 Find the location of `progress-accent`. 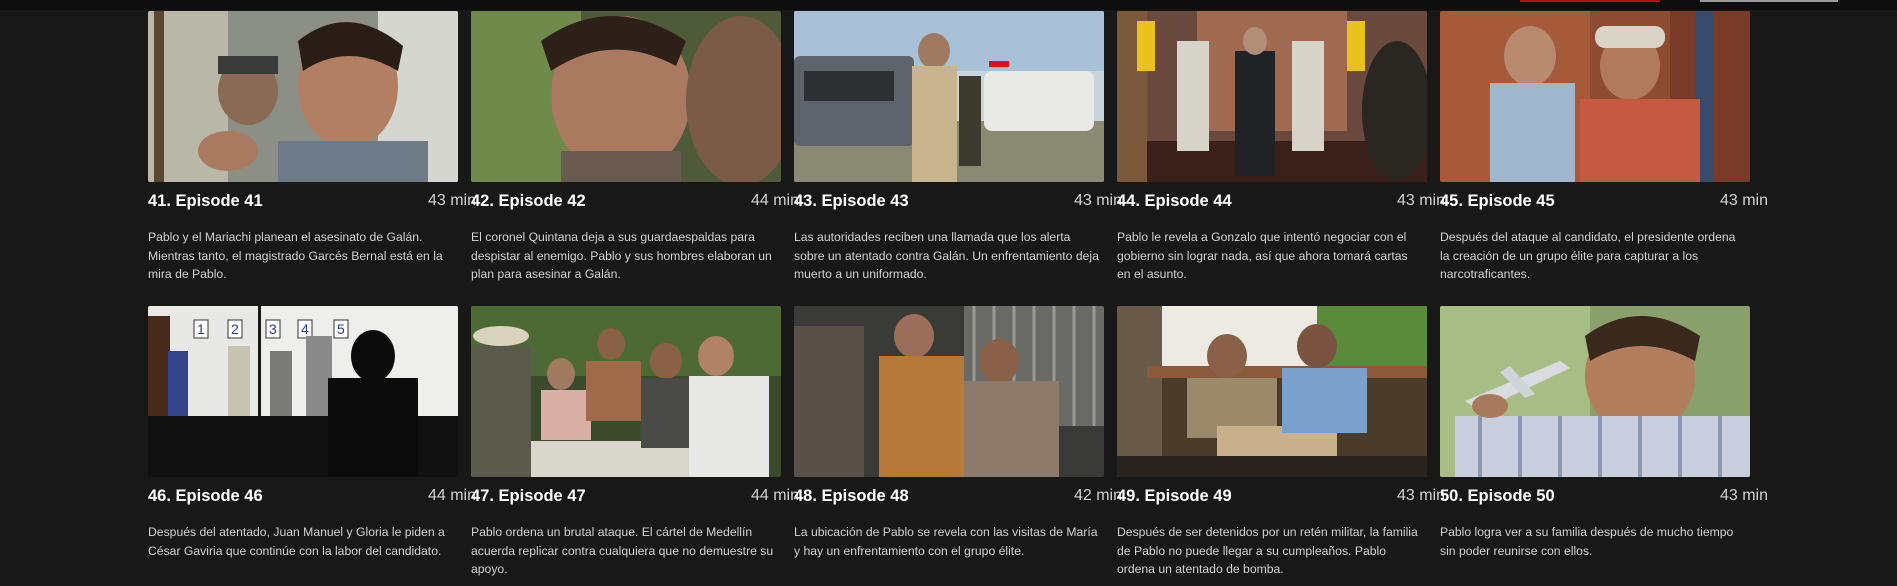

progress-accent is located at coordinates (1590, 1).